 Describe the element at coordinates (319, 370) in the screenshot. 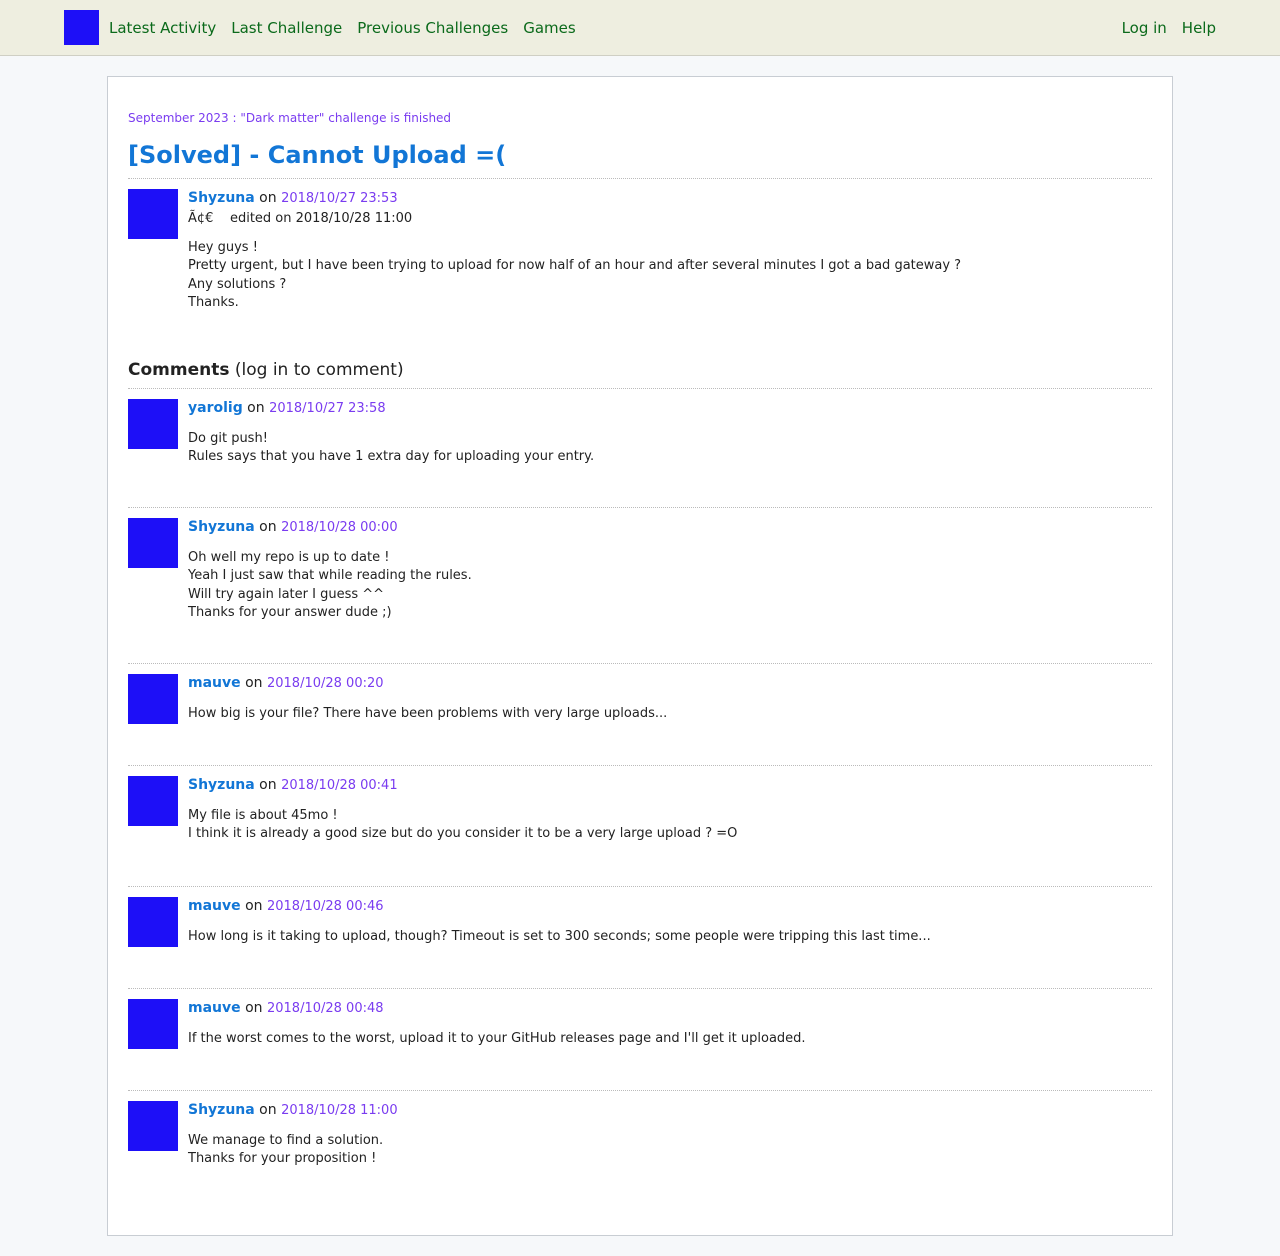

I see `log-in-to-comment-link: (log in to comment)` at that location.